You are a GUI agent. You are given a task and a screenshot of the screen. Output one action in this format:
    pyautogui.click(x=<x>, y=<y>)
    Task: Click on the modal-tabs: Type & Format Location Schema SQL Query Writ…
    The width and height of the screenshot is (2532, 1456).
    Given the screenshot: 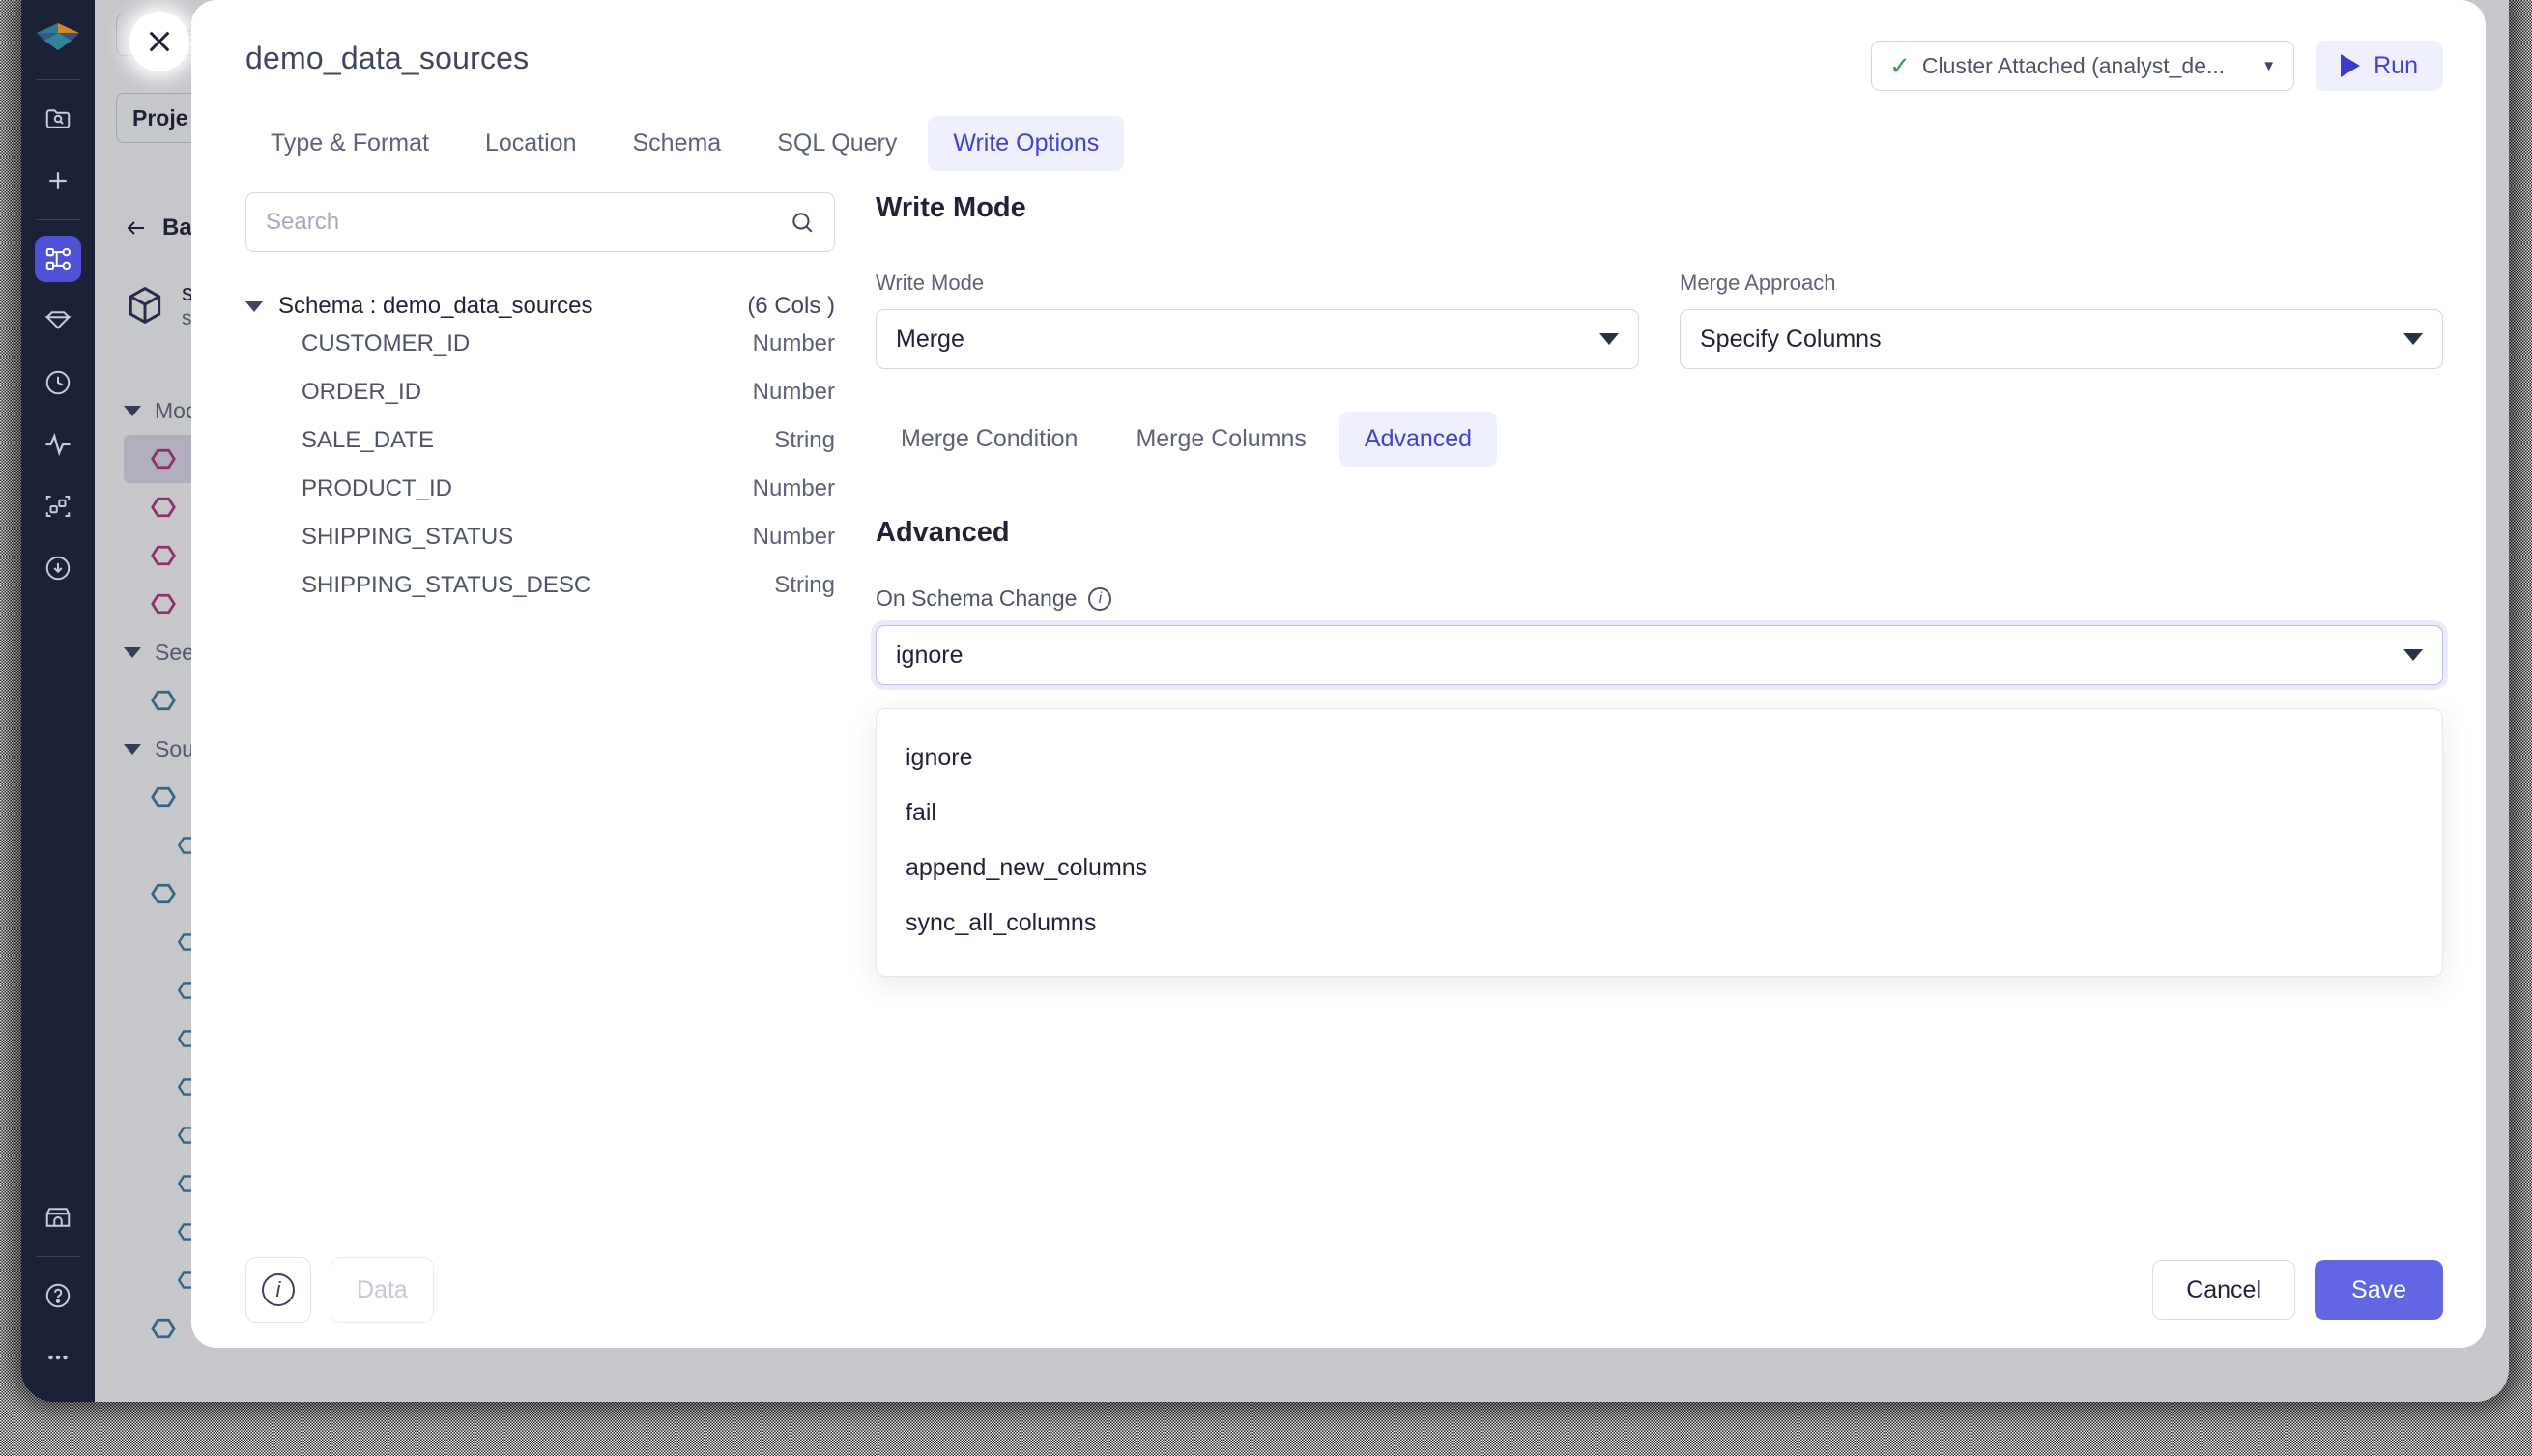 What is the action you would take?
    pyautogui.click(x=1338, y=131)
    